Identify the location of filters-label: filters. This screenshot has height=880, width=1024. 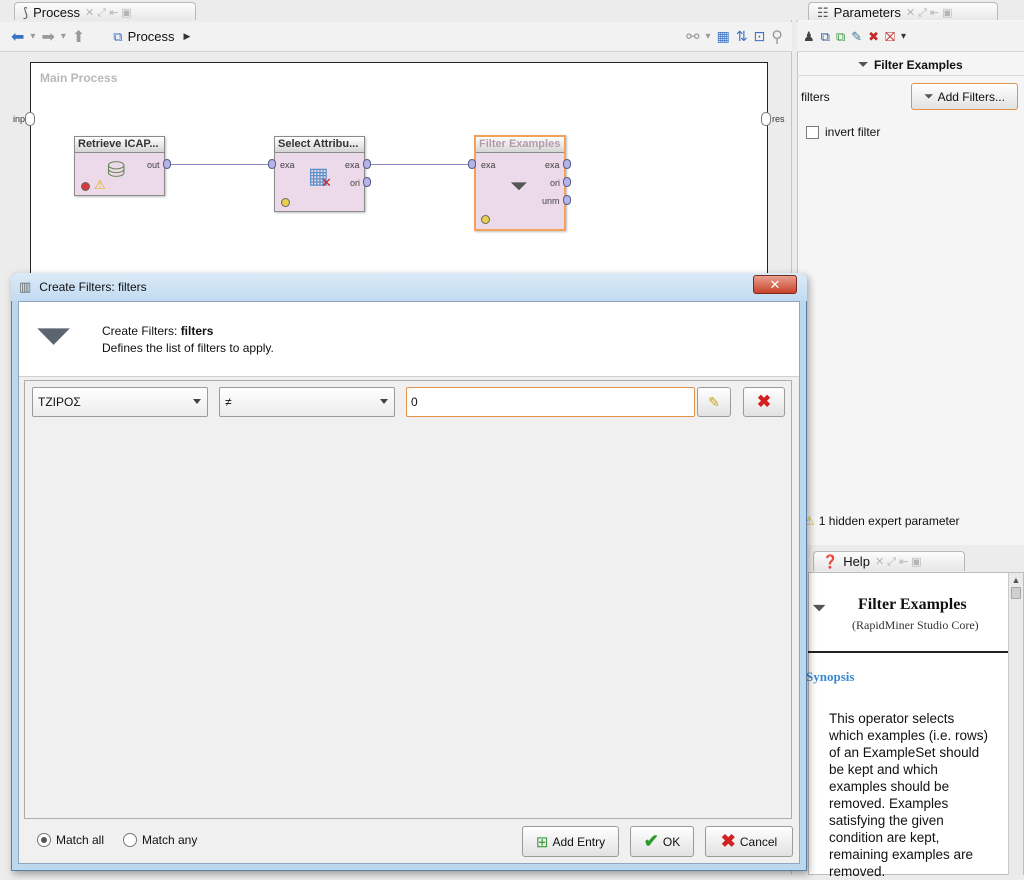
(815, 97).